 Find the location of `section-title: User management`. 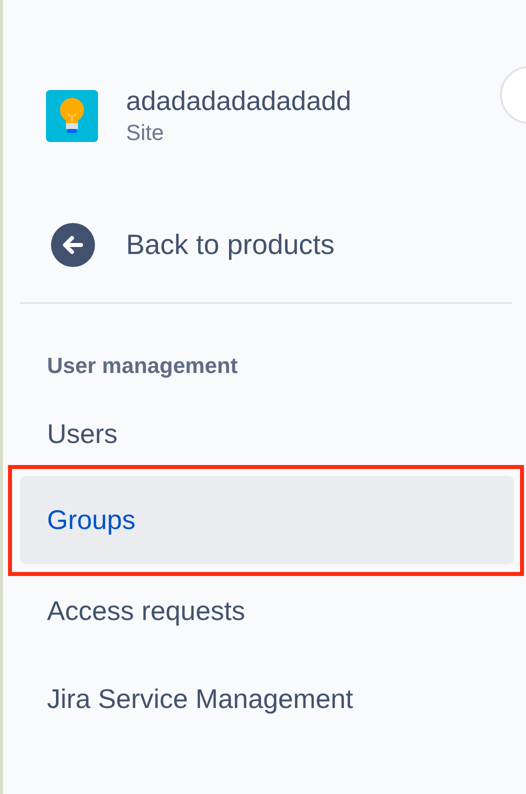

section-title: User management is located at coordinates (142, 366).